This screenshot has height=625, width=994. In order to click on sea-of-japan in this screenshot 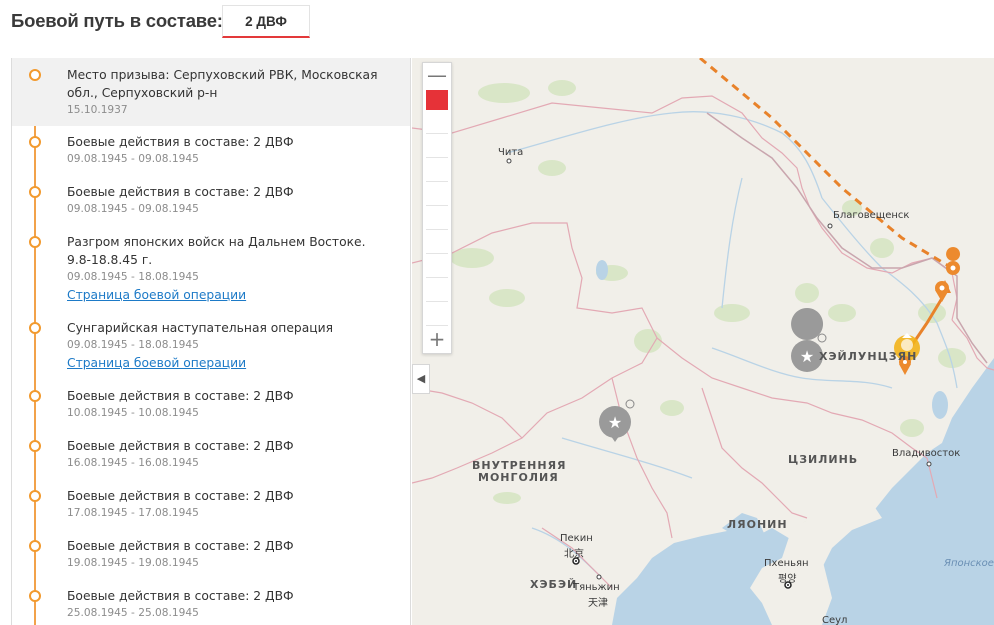, I will do `click(908, 491)`.